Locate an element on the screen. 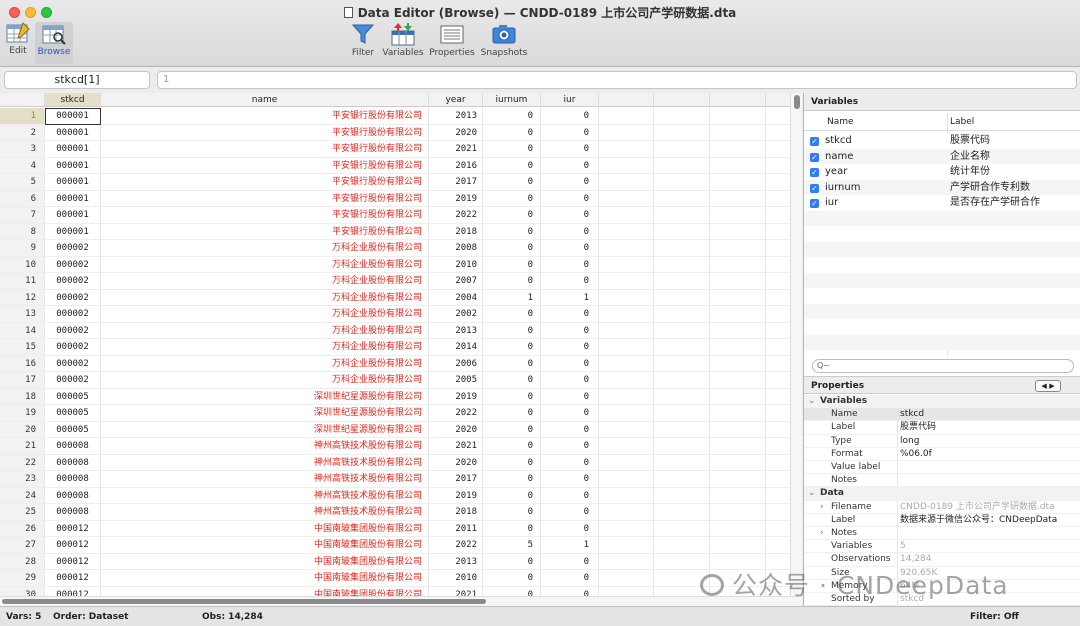  cell-year: 2002 is located at coordinates (456, 314).